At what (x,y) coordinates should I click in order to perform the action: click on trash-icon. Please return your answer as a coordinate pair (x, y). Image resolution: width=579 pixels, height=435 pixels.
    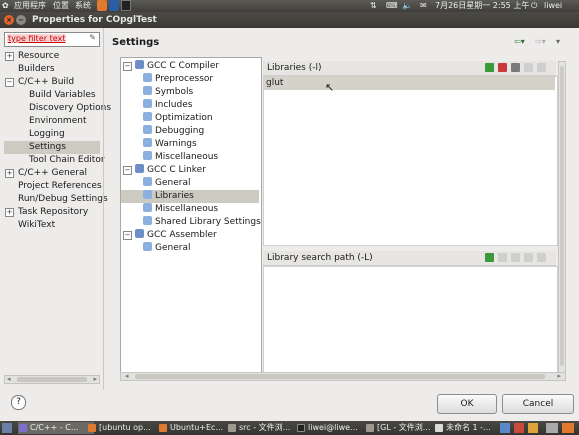
    Looking at the image, I should click on (568, 428).